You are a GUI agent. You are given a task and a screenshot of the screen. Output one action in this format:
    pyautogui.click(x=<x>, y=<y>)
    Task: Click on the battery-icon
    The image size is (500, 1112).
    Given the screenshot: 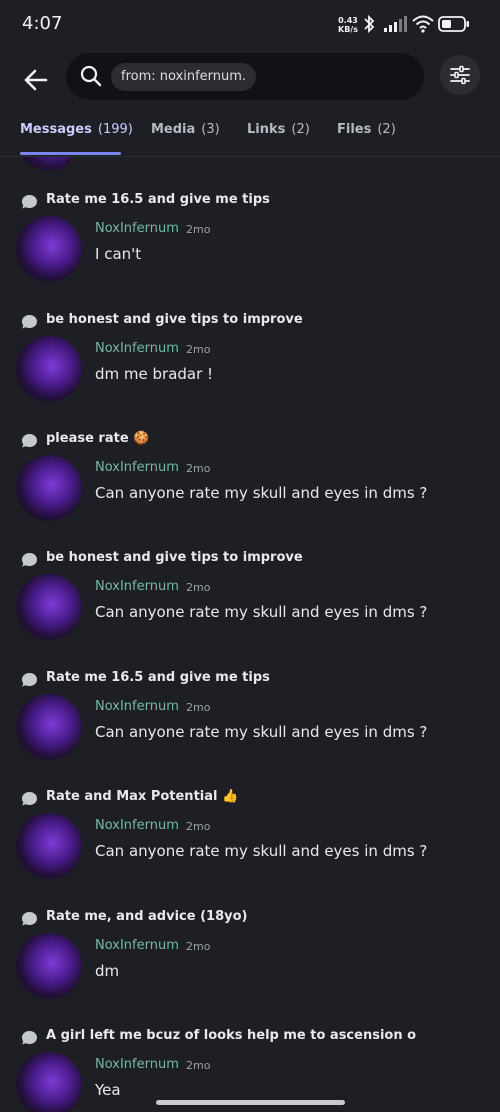 What is the action you would take?
    pyautogui.click(x=453, y=24)
    